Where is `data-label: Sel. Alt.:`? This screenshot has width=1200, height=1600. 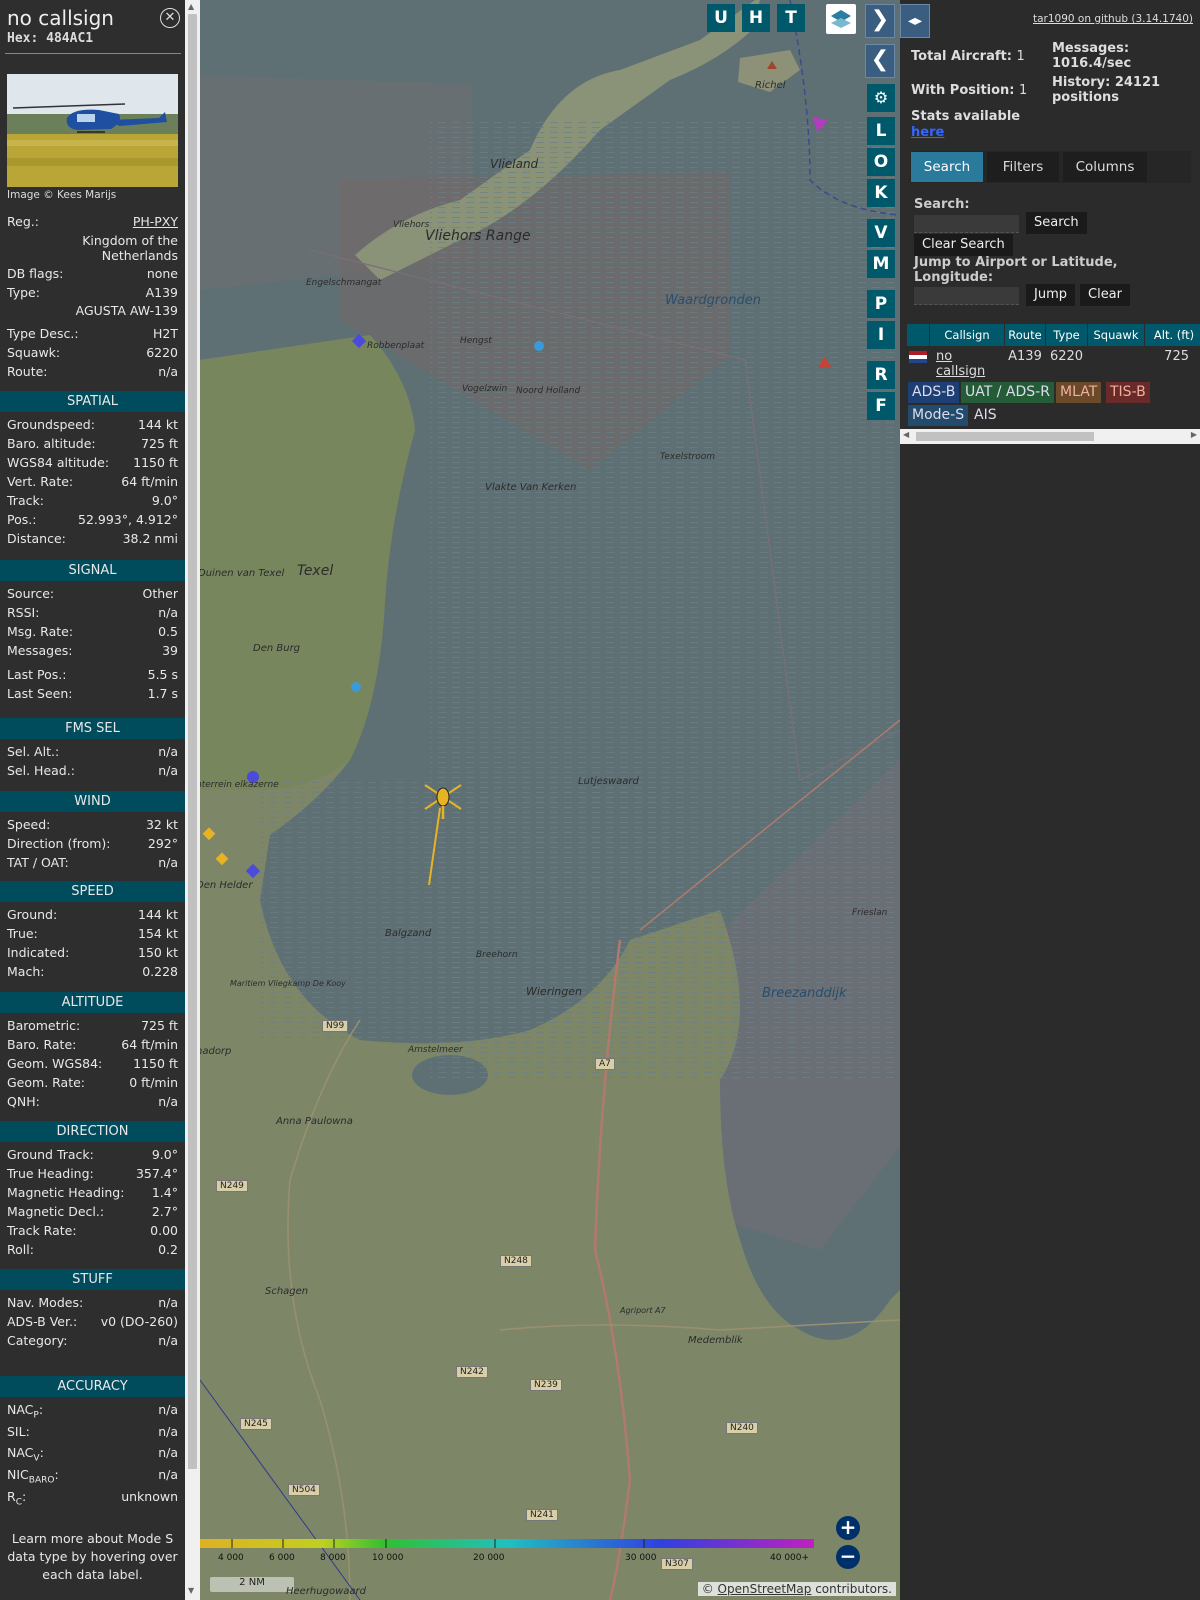 data-label: Sel. Alt.: is located at coordinates (33, 753).